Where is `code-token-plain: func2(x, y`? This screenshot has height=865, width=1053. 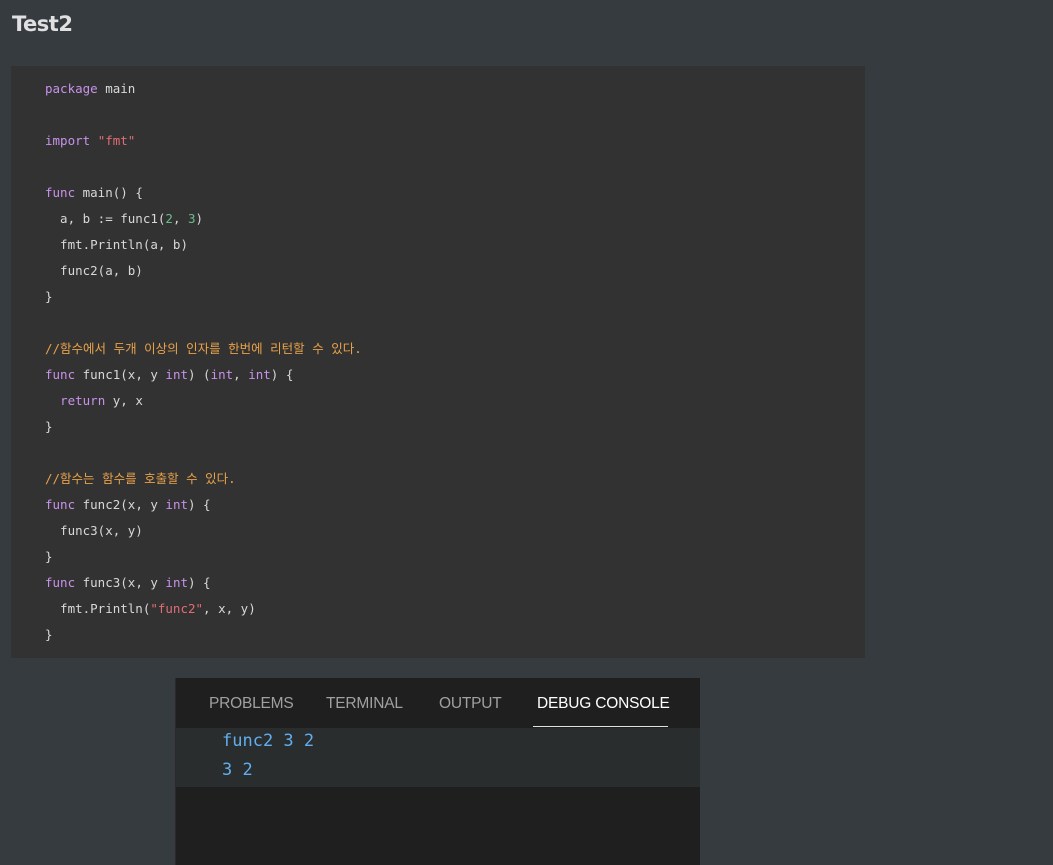
code-token-plain: func2(x, y is located at coordinates (120, 504).